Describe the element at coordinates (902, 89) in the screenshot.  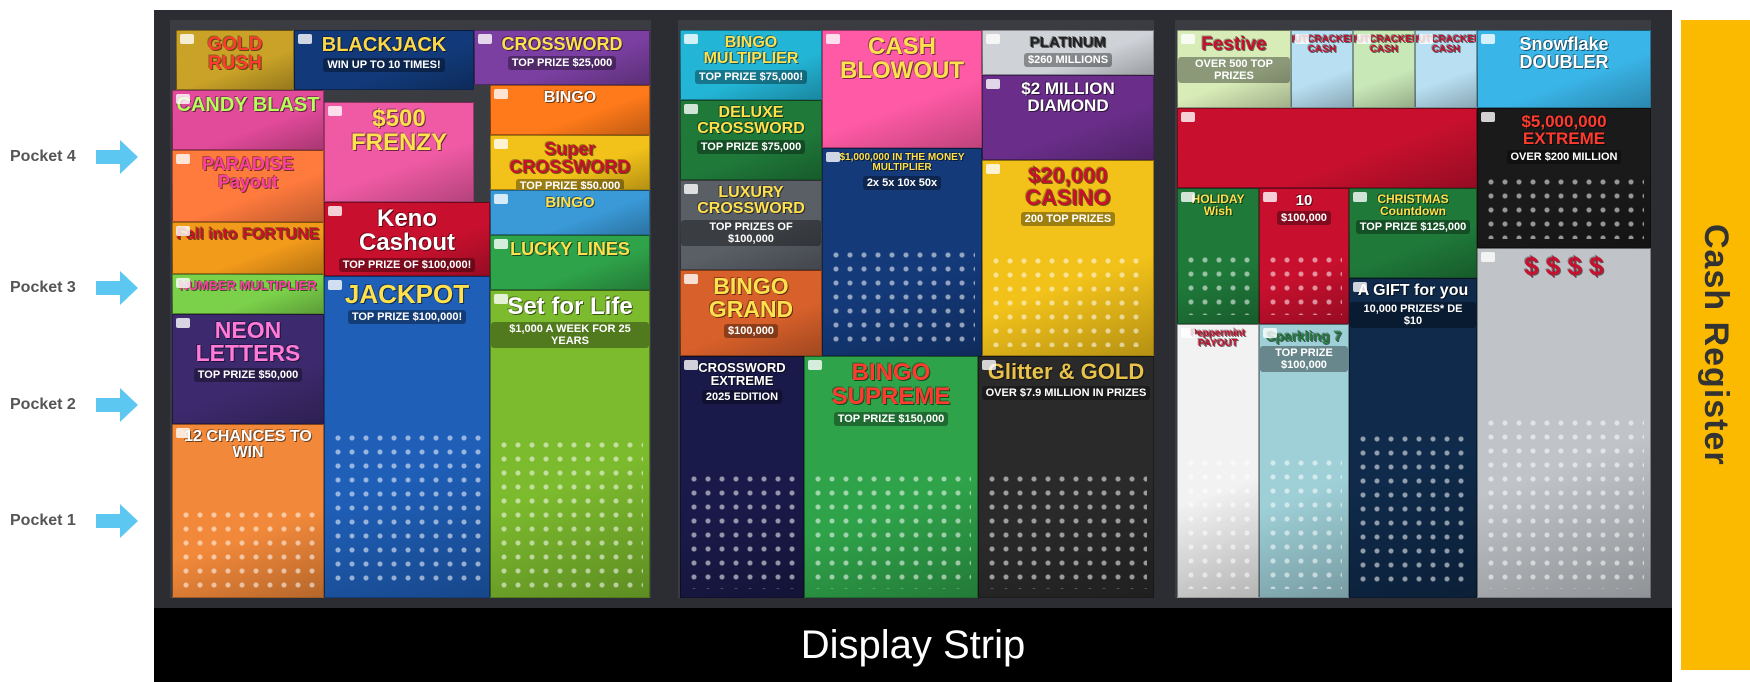
I see `ticket-cash-blowout: CASH BLOWOUT` at that location.